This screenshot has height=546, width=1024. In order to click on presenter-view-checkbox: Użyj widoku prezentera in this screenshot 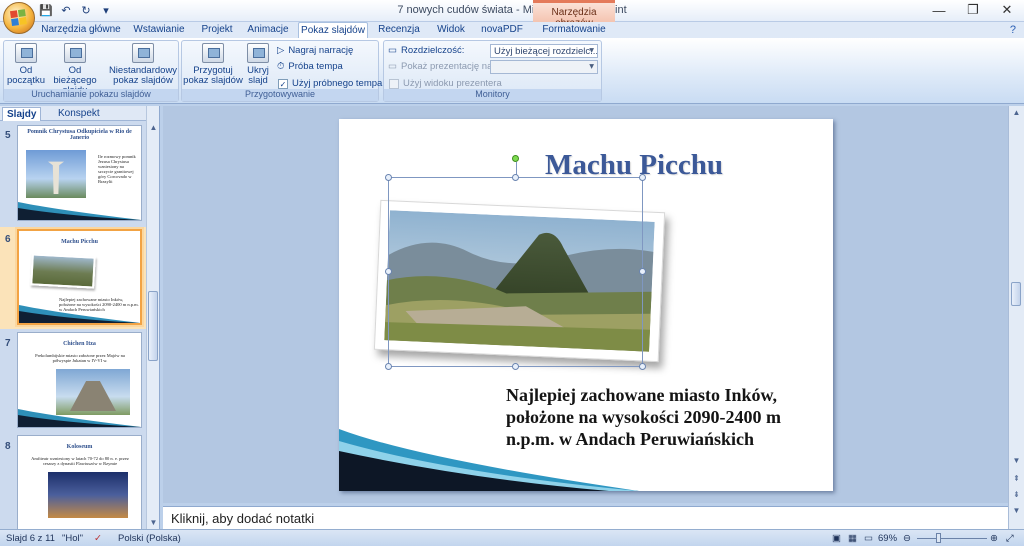, I will do `click(445, 83)`.